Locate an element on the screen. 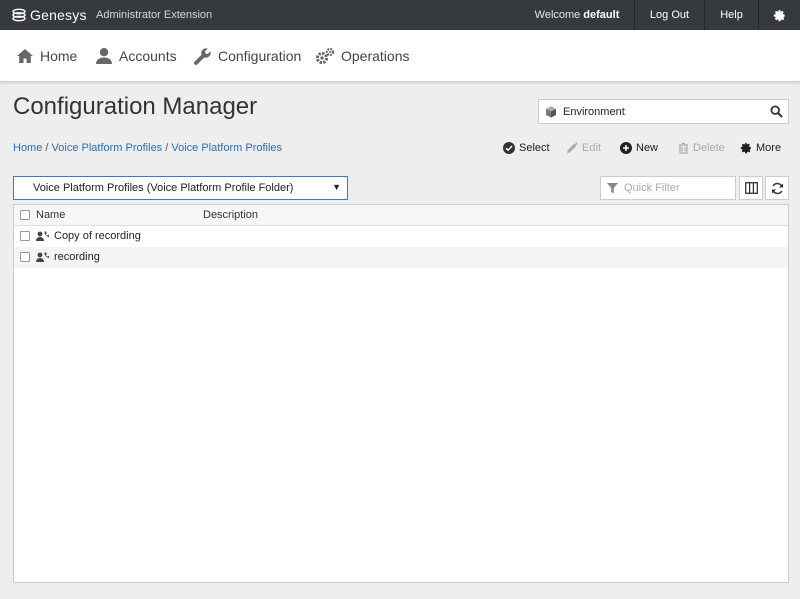 This screenshot has height=599, width=800. new-button: New is located at coordinates (639, 148).